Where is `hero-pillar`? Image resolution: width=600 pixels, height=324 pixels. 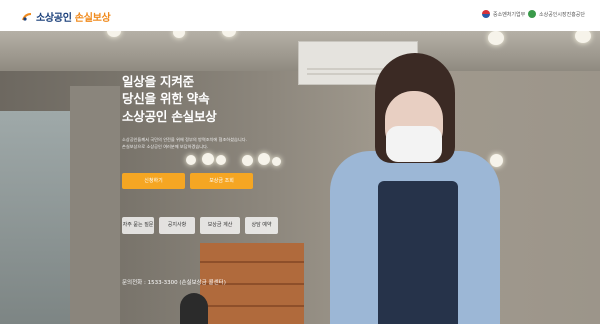 hero-pillar is located at coordinates (95, 205).